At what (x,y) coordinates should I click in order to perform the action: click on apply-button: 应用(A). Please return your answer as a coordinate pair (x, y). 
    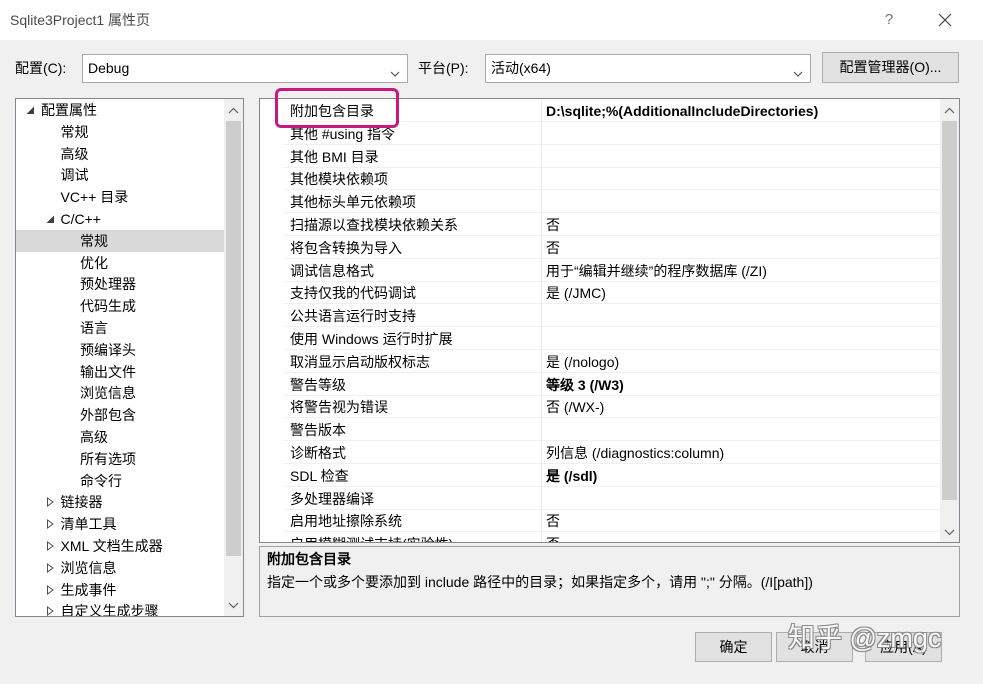
    Looking at the image, I should click on (903, 647).